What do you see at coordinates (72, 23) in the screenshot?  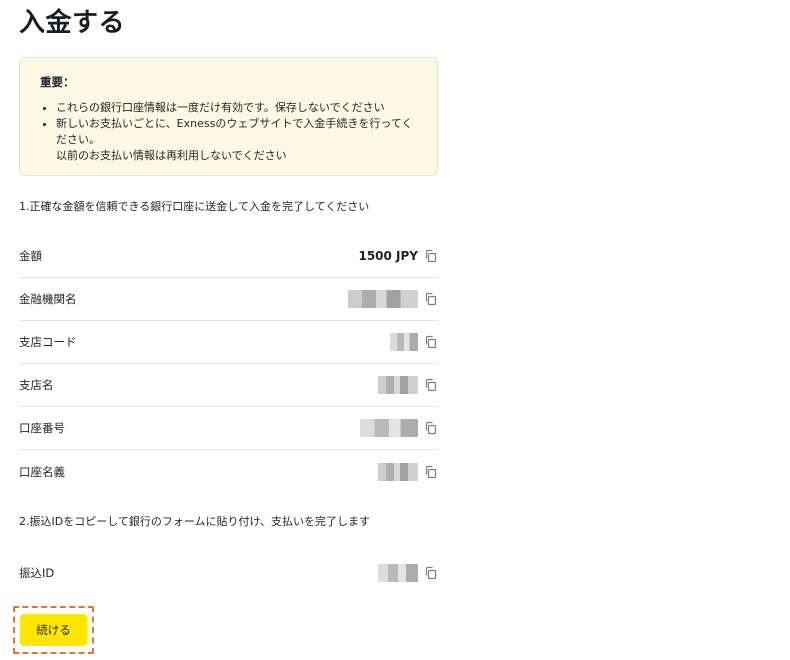 I see `page-title: 入金する` at bounding box center [72, 23].